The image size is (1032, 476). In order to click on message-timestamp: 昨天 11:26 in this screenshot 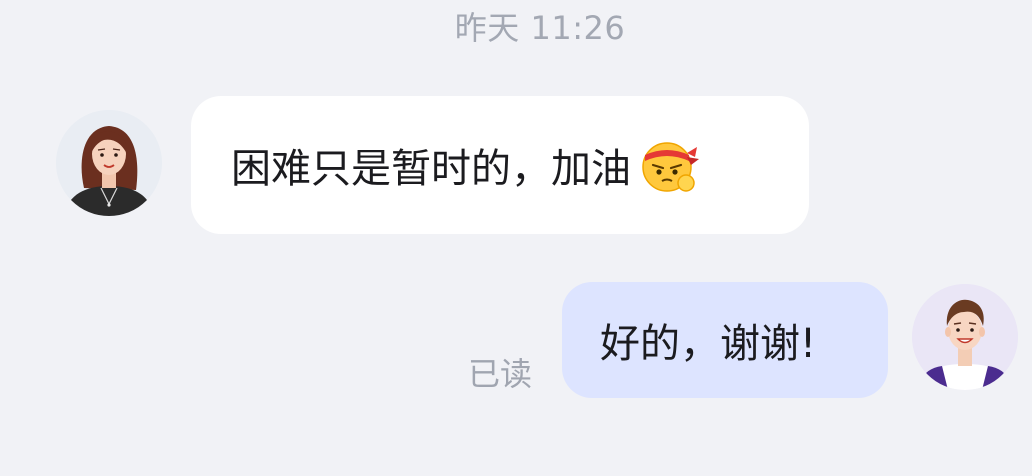, I will do `click(540, 28)`.